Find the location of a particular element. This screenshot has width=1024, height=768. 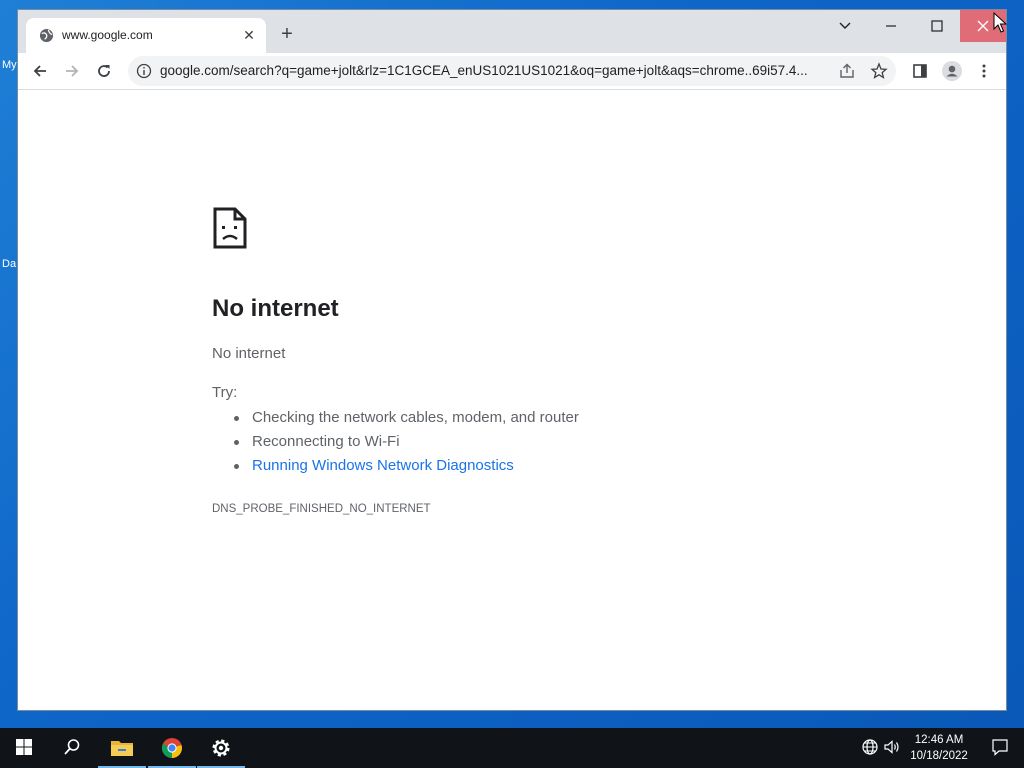

tab-close-button: ✕ is located at coordinates (249, 35).